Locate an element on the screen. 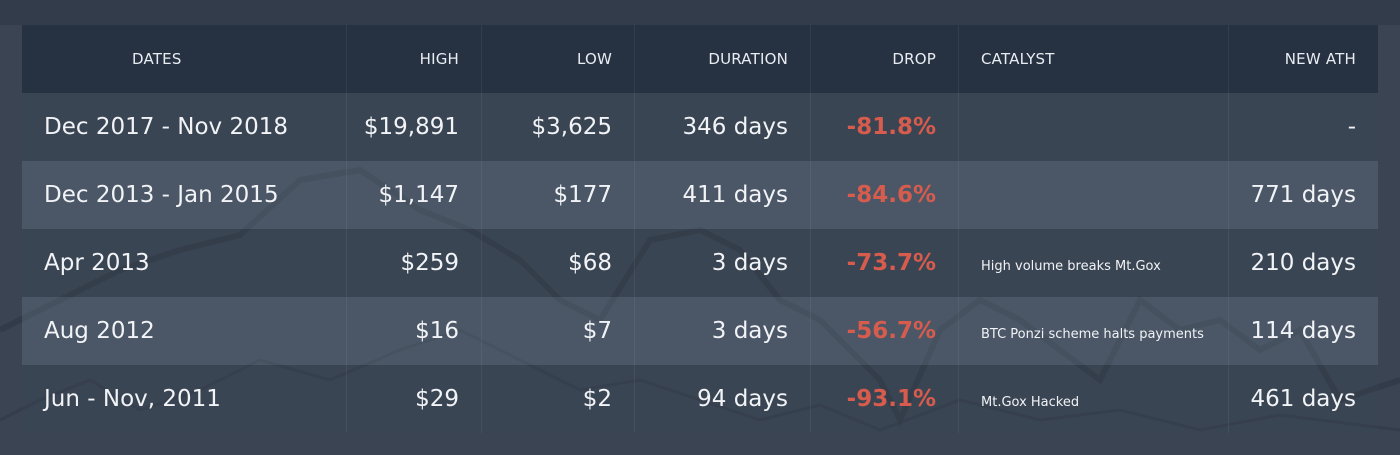  drop-cell: -56.7% is located at coordinates (885, 331).